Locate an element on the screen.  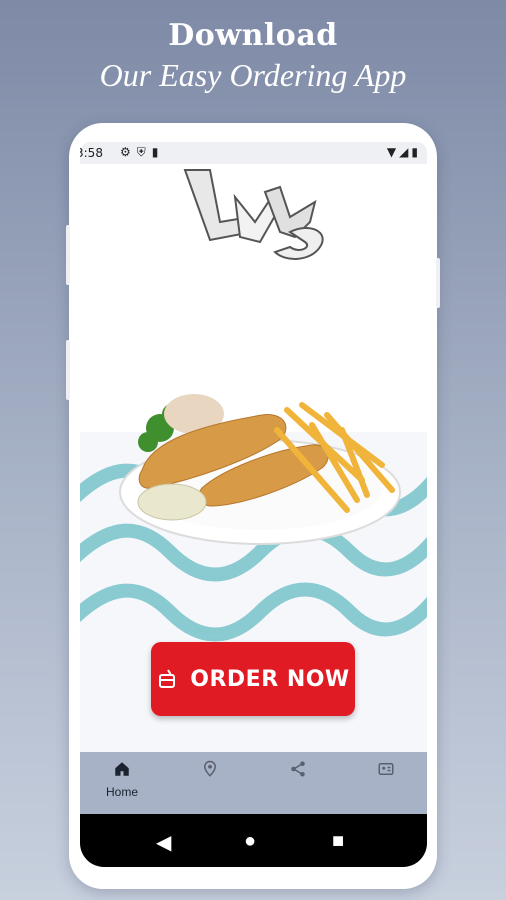
home-circle-icon: ● is located at coordinates (250, 841).